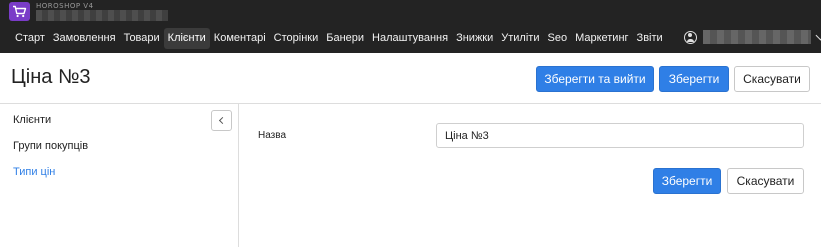 Image resolution: width=821 pixels, height=247 pixels. What do you see at coordinates (296, 38) in the screenshot?
I see `nav-item-pages: Сторінки` at bounding box center [296, 38].